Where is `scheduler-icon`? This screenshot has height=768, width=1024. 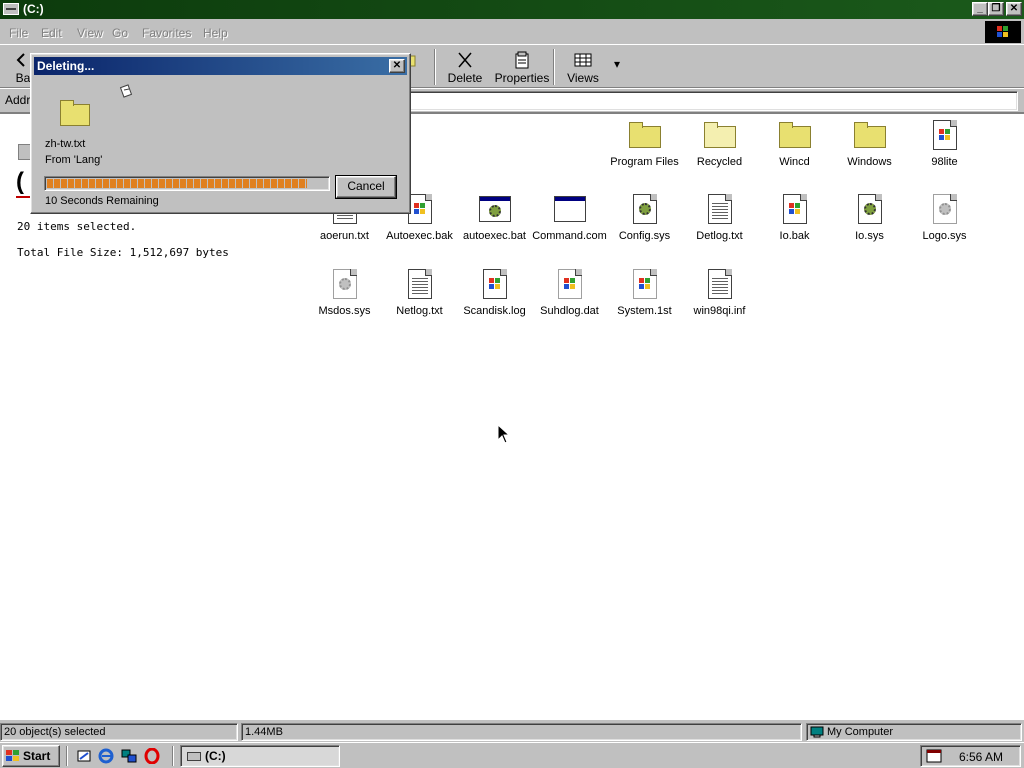 scheduler-icon is located at coordinates (934, 756).